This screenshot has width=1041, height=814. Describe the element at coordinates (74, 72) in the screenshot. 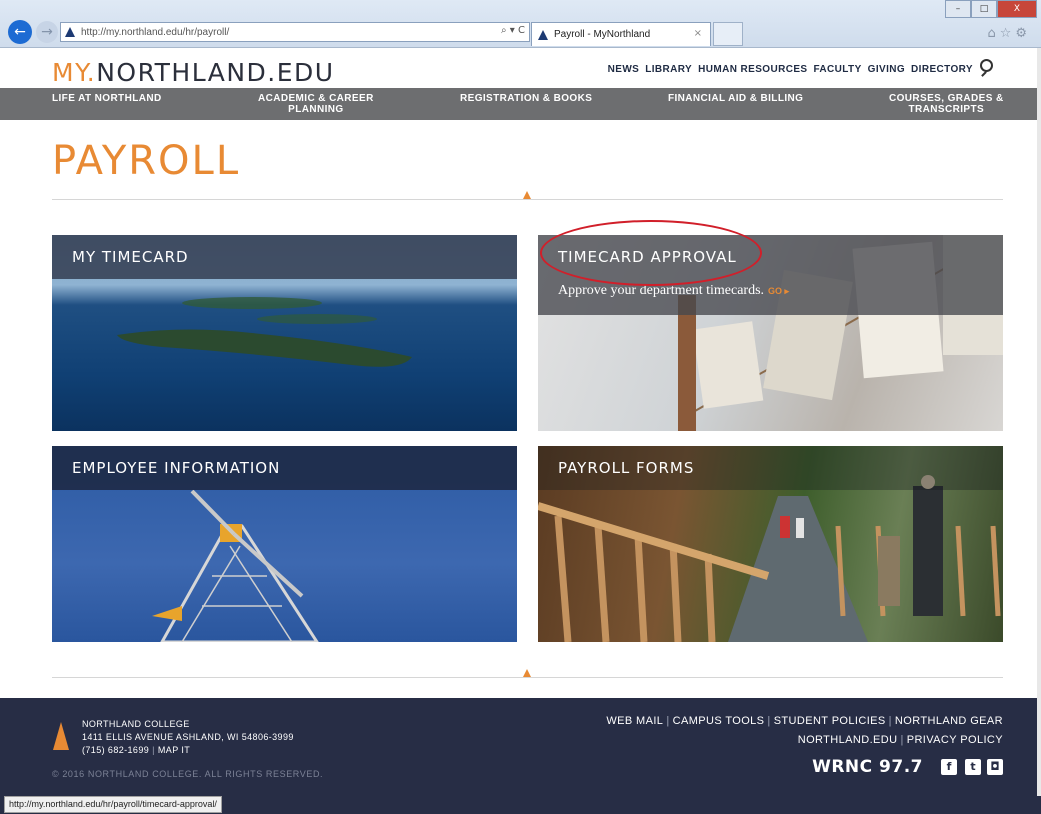

I see `logo-my: MY.` at that location.